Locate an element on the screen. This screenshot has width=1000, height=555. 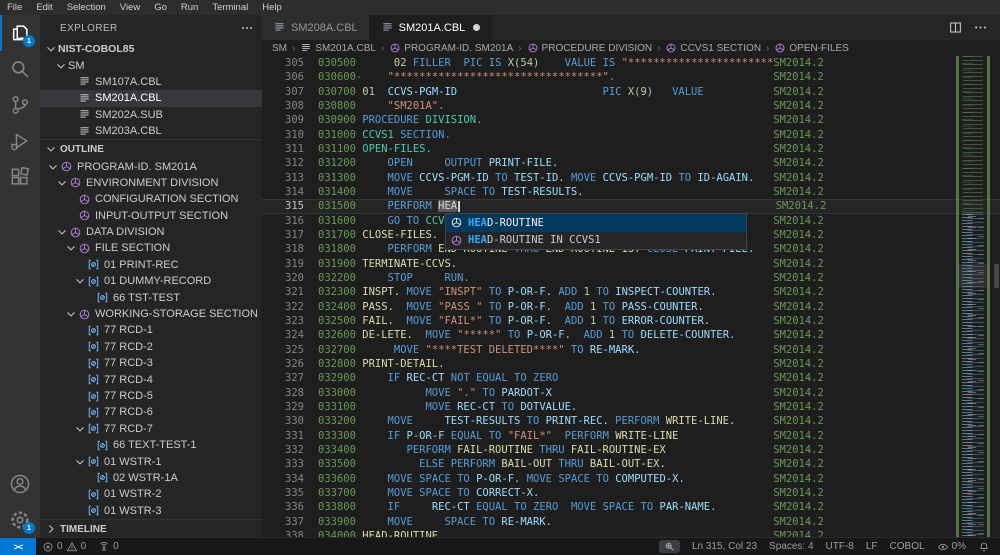
minimap is located at coordinates (973, 297).